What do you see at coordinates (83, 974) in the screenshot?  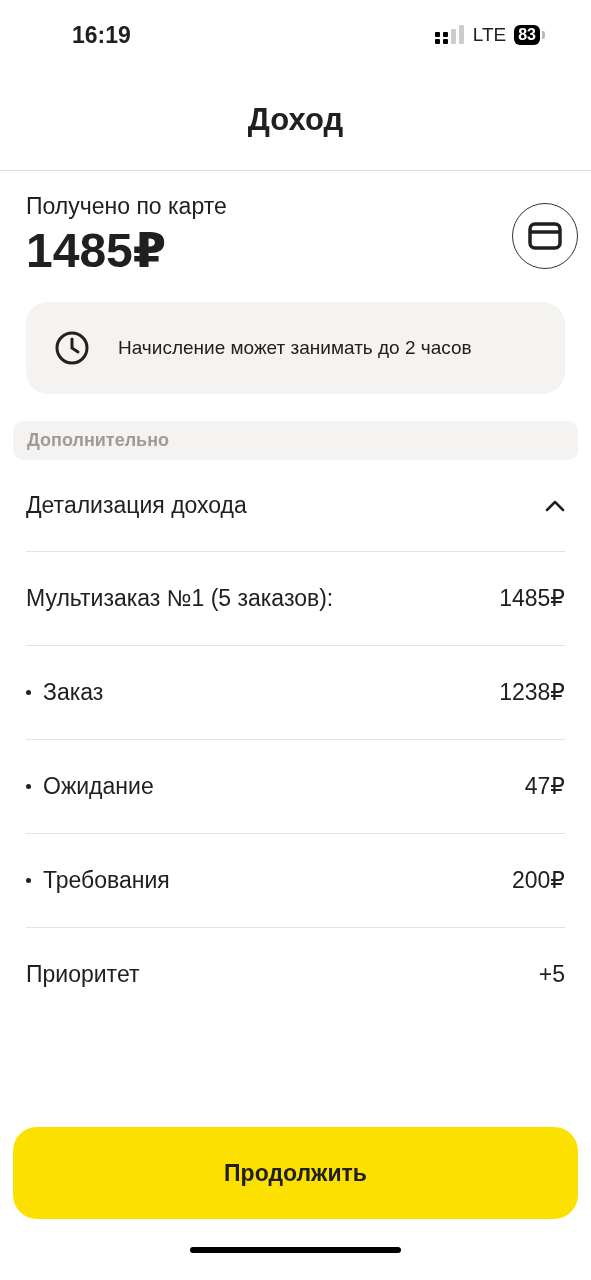 I see `row-label: Приоритет` at bounding box center [83, 974].